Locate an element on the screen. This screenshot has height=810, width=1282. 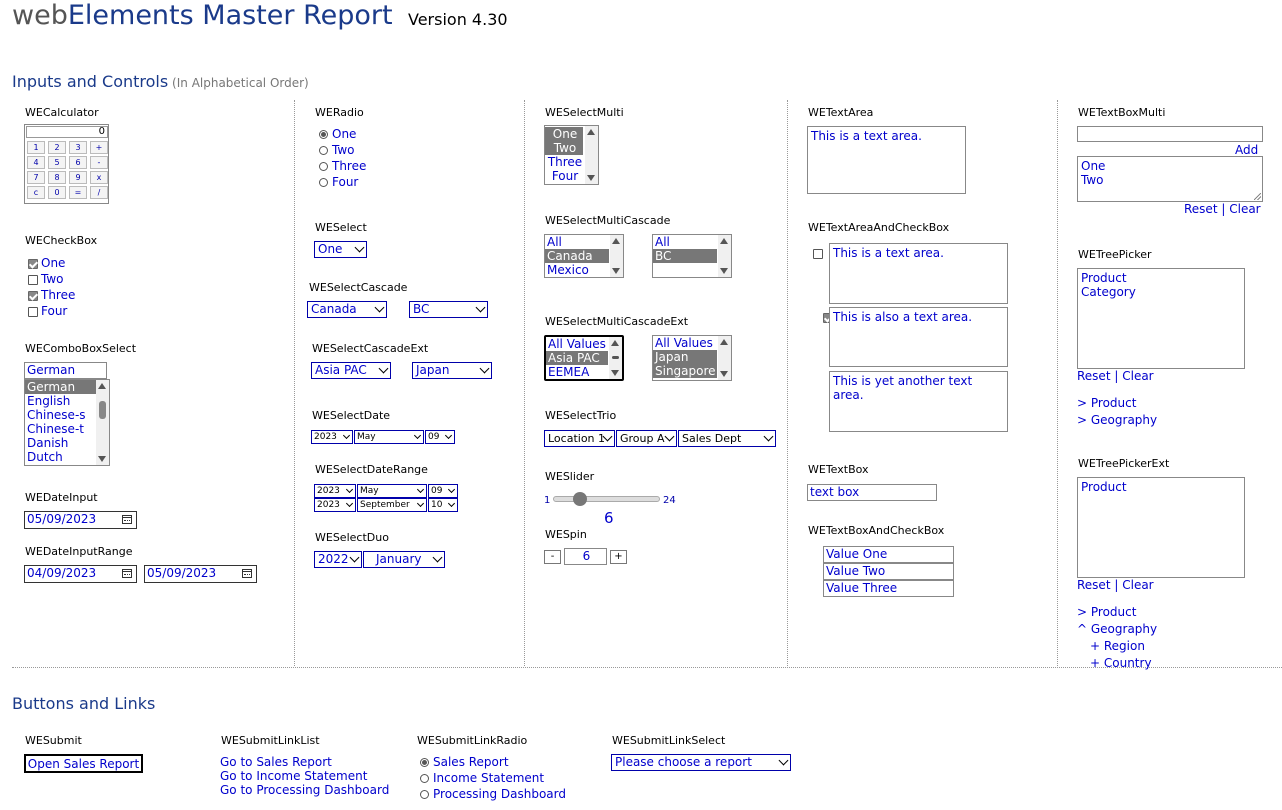
spin-value-input: 6 is located at coordinates (585, 556).